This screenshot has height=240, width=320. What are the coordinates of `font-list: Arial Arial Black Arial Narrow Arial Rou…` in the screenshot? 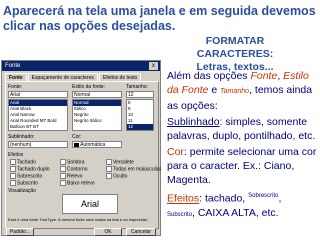 It's located at (38, 115).